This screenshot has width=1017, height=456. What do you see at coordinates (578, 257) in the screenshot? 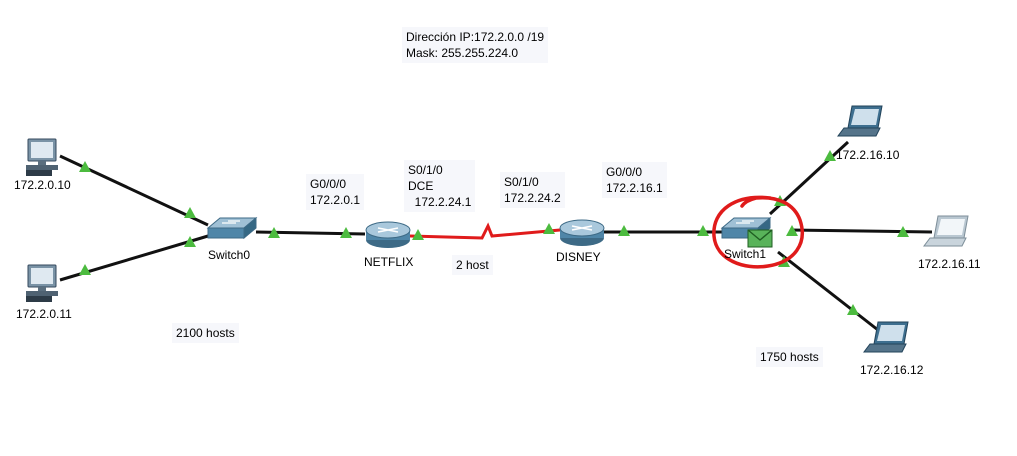
I see `disney-label: DISNEY` at bounding box center [578, 257].